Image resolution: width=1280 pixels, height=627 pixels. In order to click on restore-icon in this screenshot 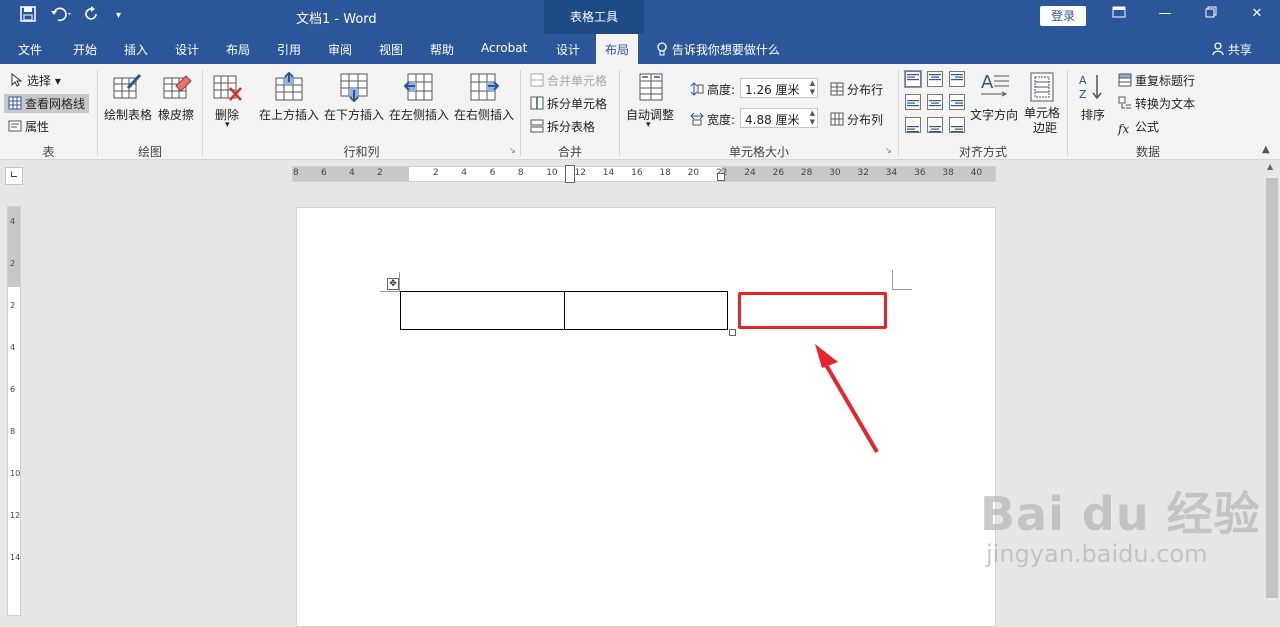, I will do `click(1211, 14)`.